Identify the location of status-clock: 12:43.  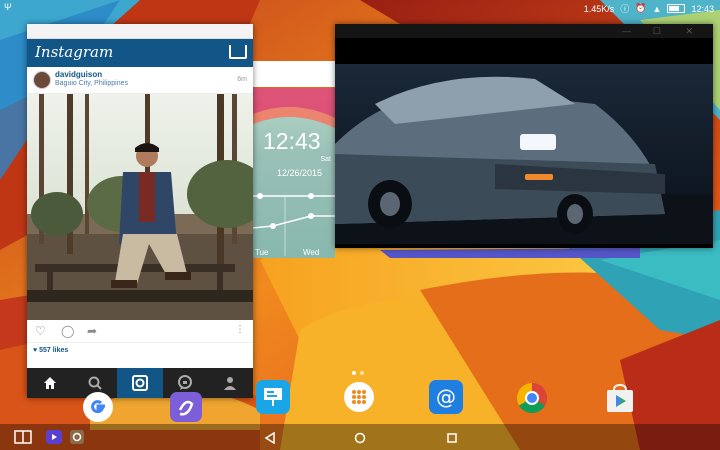
(702, 8).